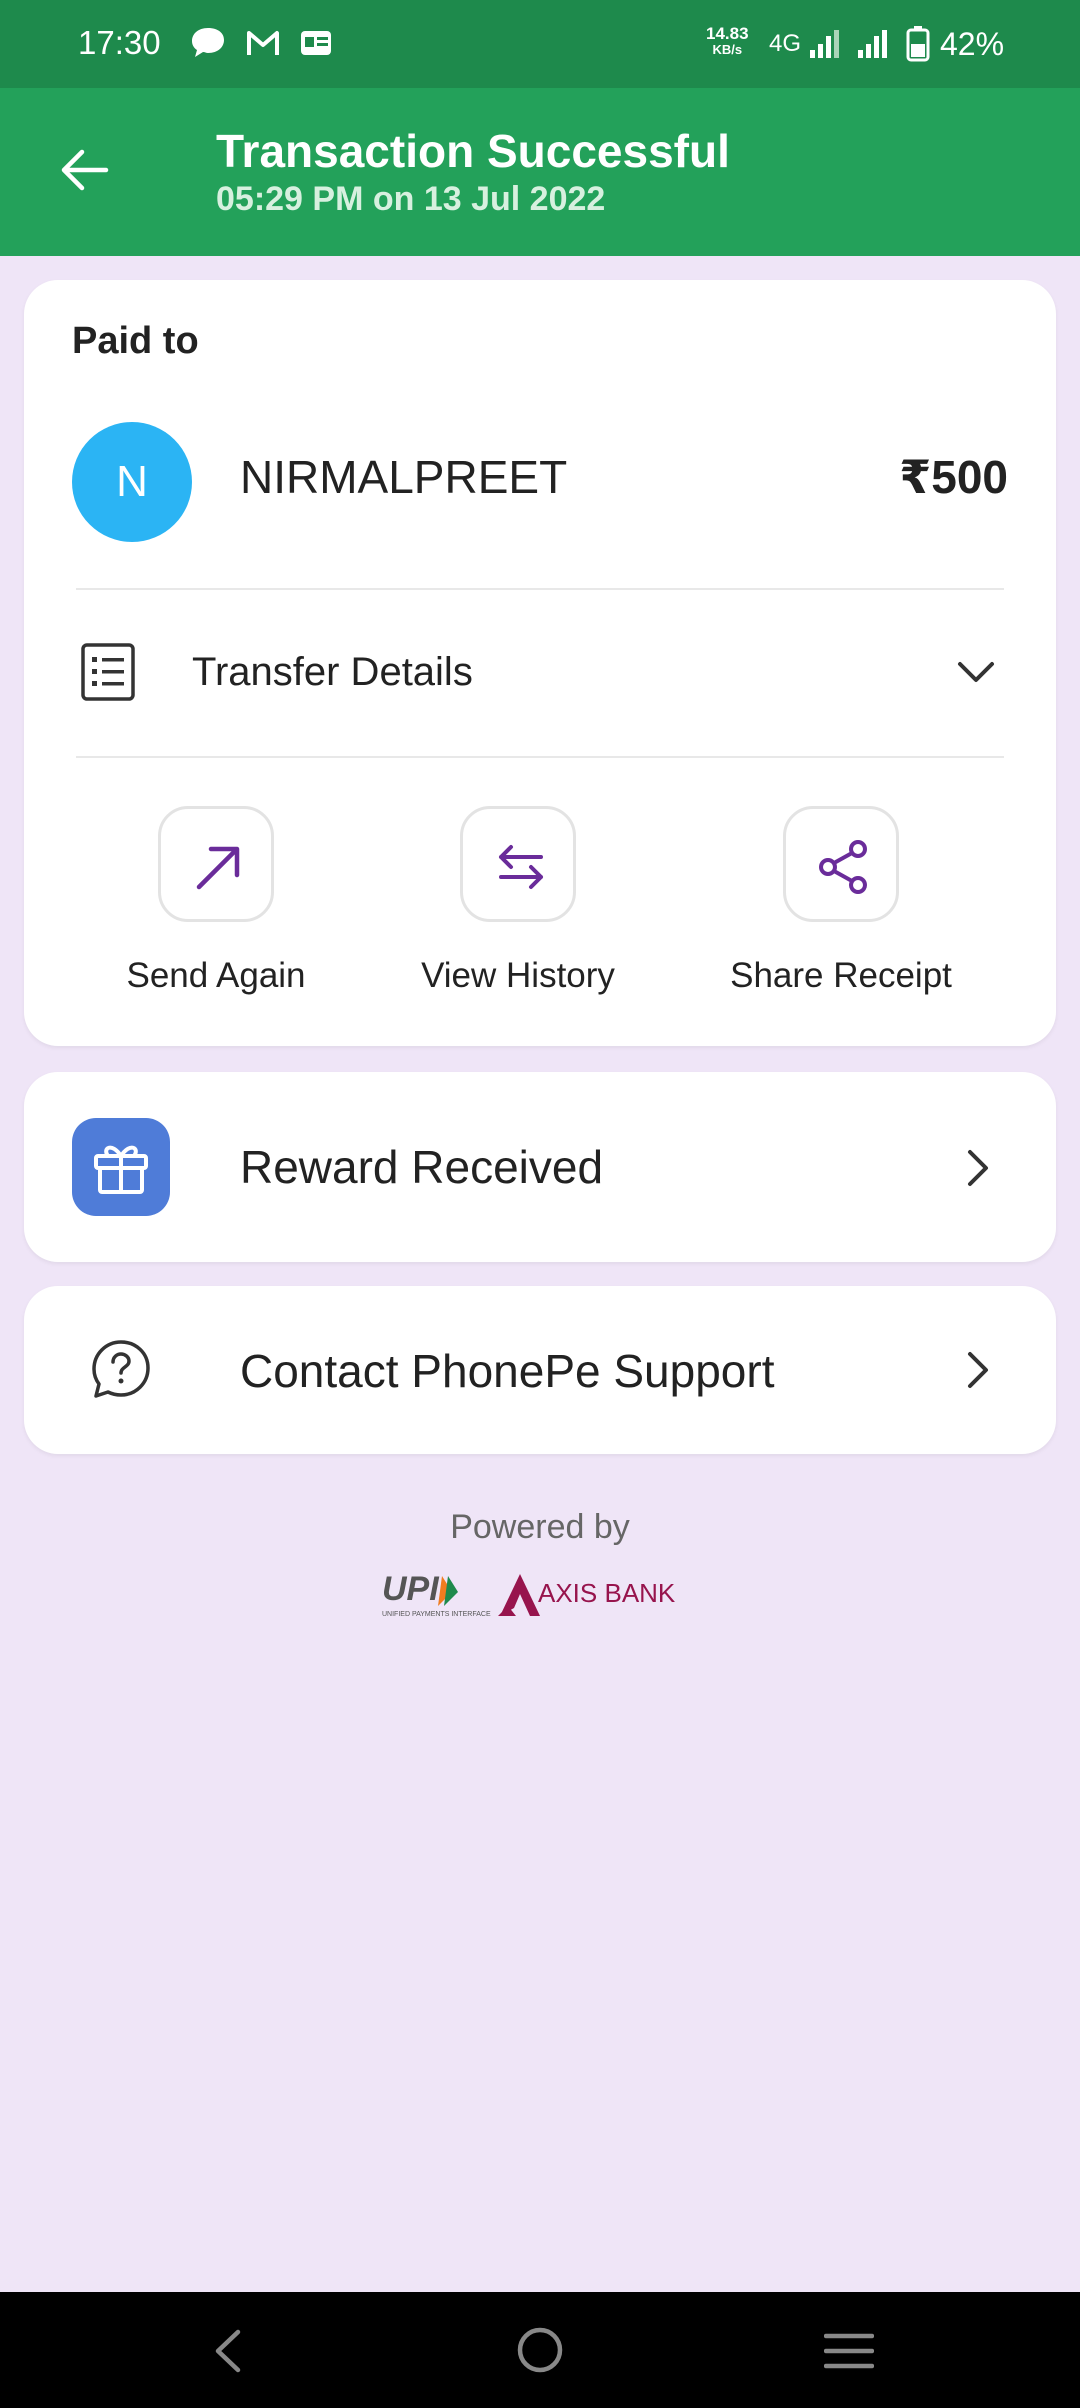  What do you see at coordinates (727, 40) in the screenshot?
I see `network-speed: 14.83 KB/s` at bounding box center [727, 40].